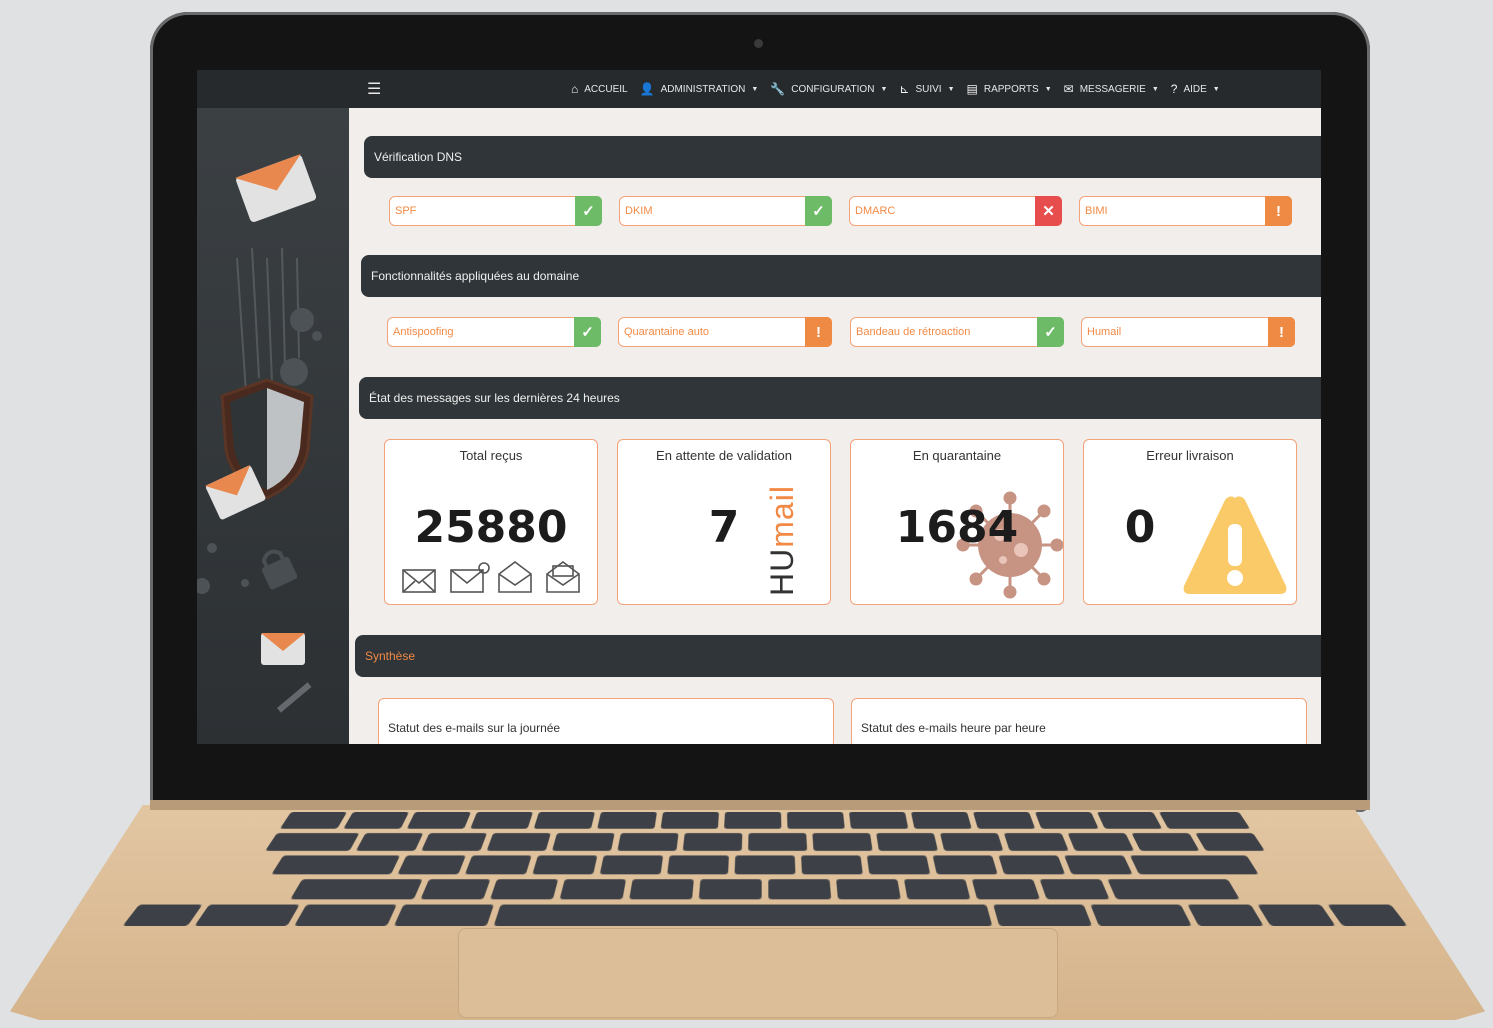 This screenshot has height=1028, width=1493. I want to click on feature-humail: Humail !, so click(1188, 332).